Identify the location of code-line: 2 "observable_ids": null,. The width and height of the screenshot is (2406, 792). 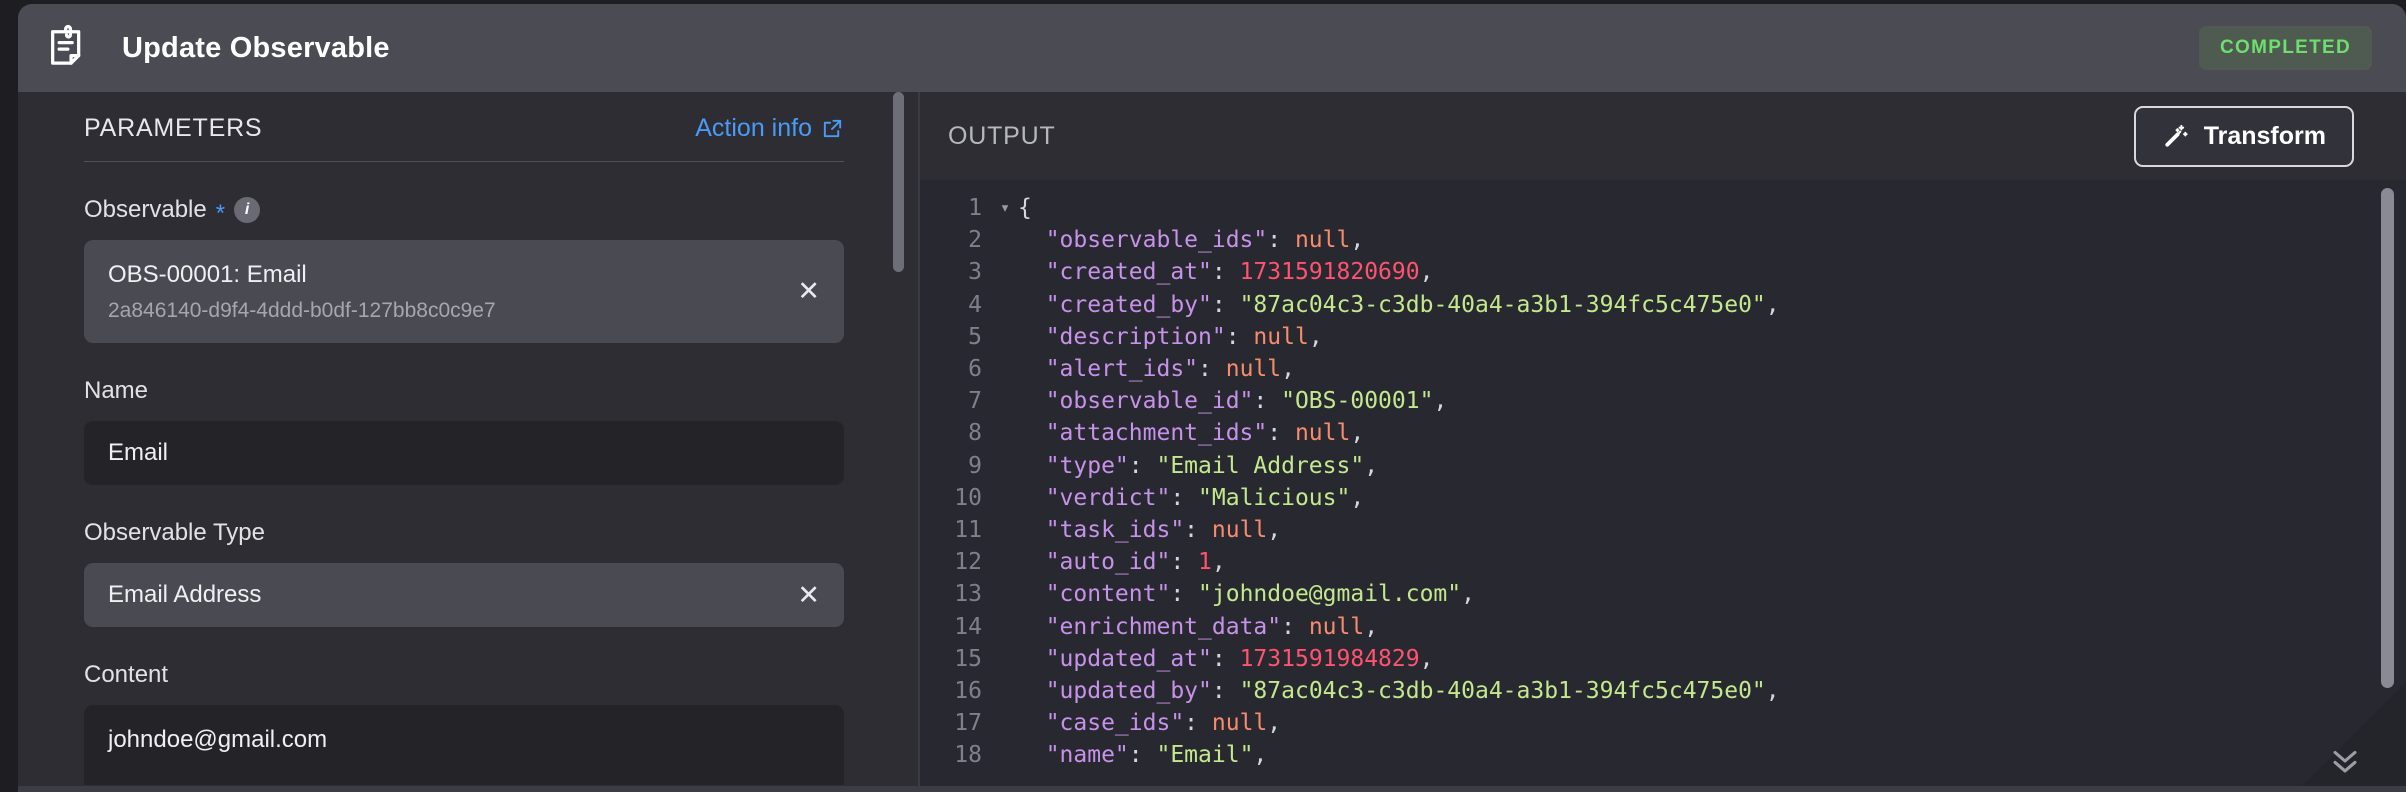
(1663, 240).